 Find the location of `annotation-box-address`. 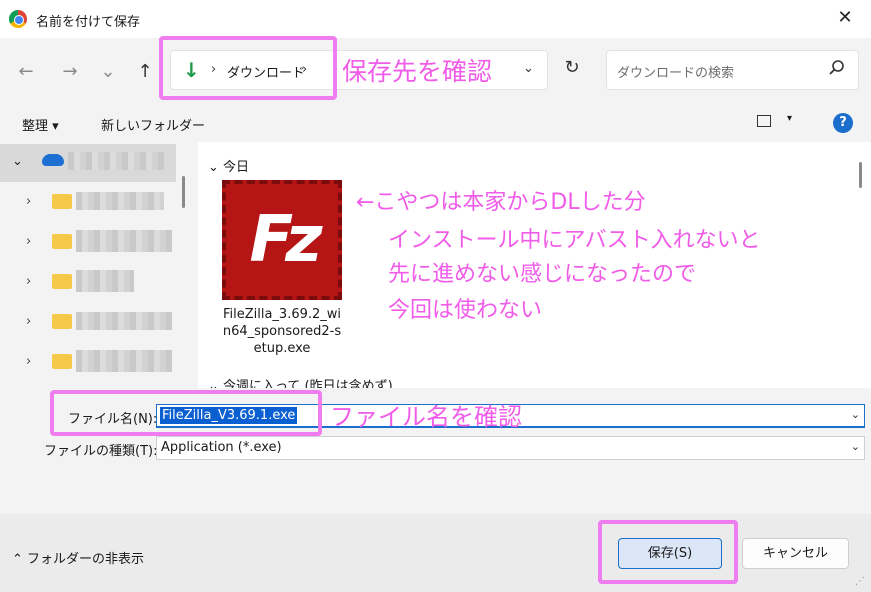

annotation-box-address is located at coordinates (248, 68).